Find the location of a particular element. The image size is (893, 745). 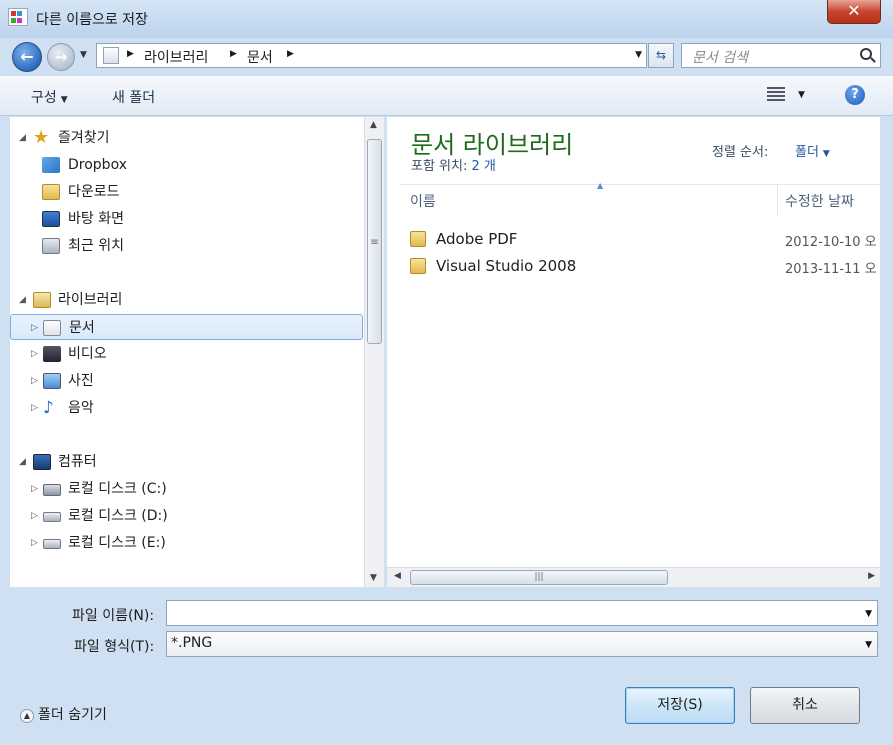

filetype-select: *.PNG ▼ is located at coordinates (522, 644).